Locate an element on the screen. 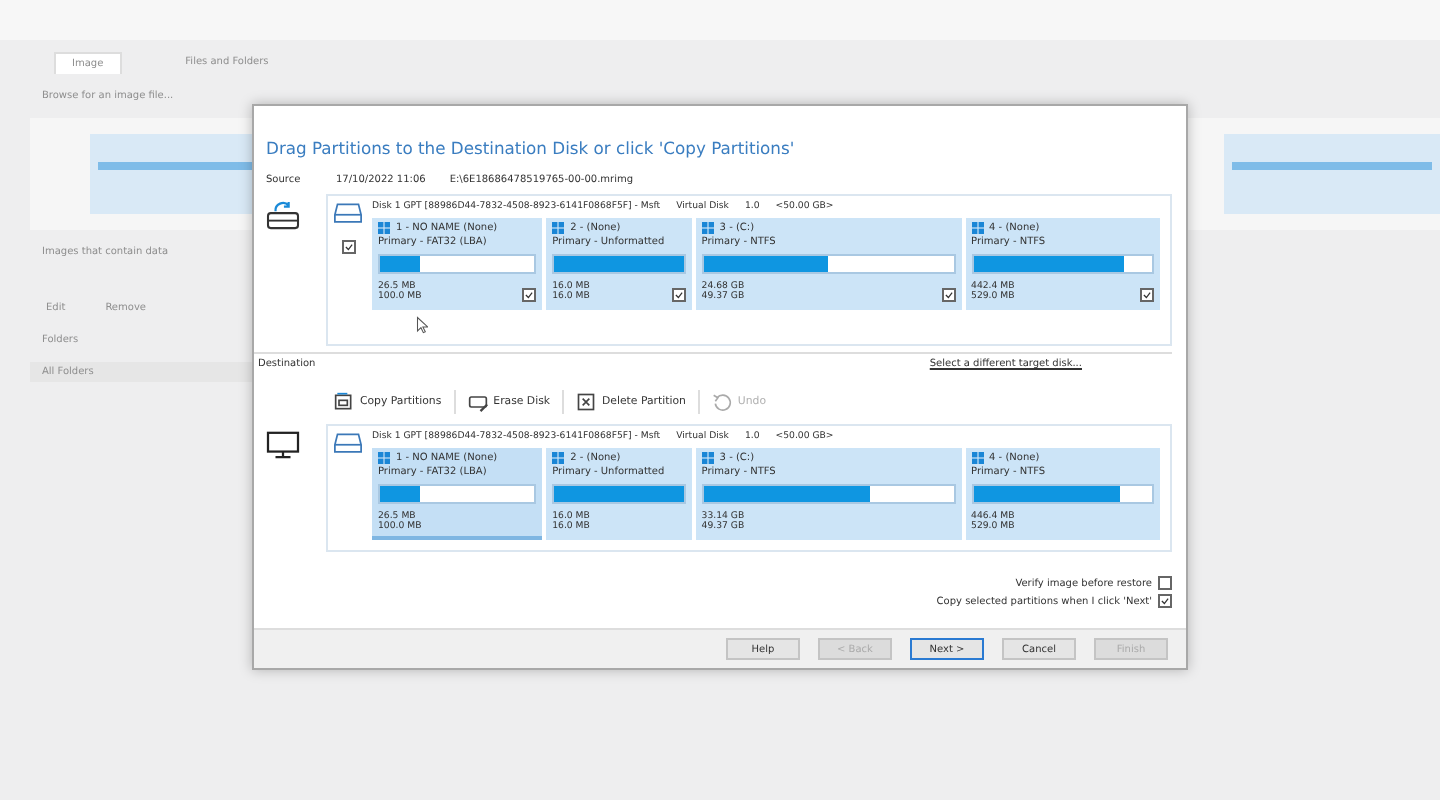  dialog-title: Drag Partitions to the Destination Disk or click 'Copy Partitions' is located at coordinates (530, 149).